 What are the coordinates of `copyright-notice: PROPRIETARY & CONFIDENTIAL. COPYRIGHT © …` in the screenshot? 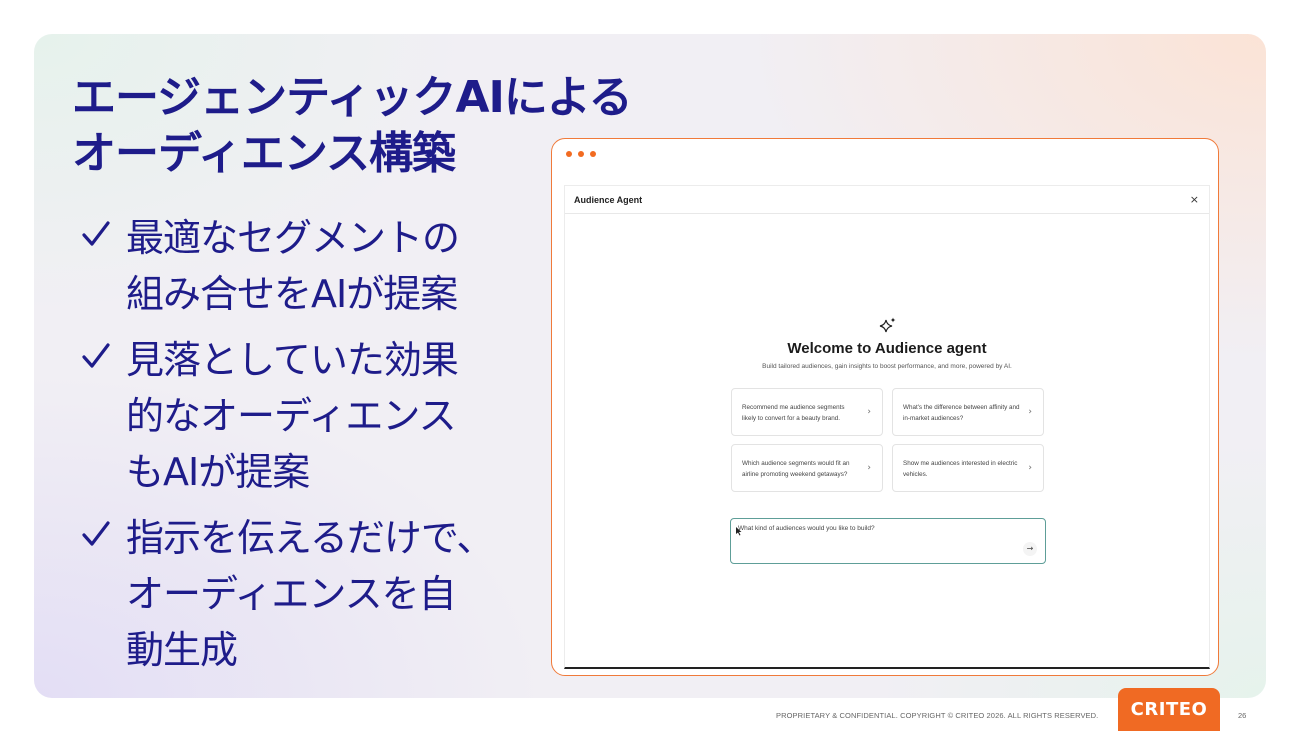 It's located at (937, 715).